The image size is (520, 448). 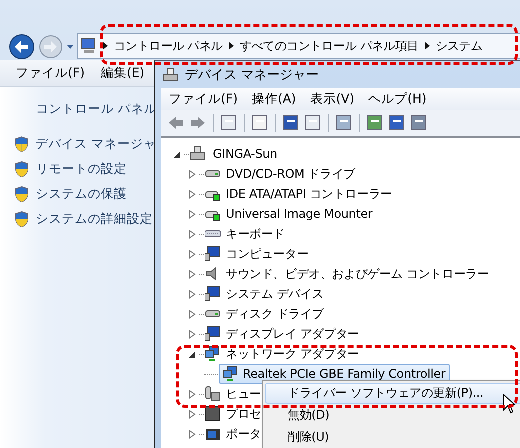 I want to click on arrow-right-icon, so click(x=198, y=123).